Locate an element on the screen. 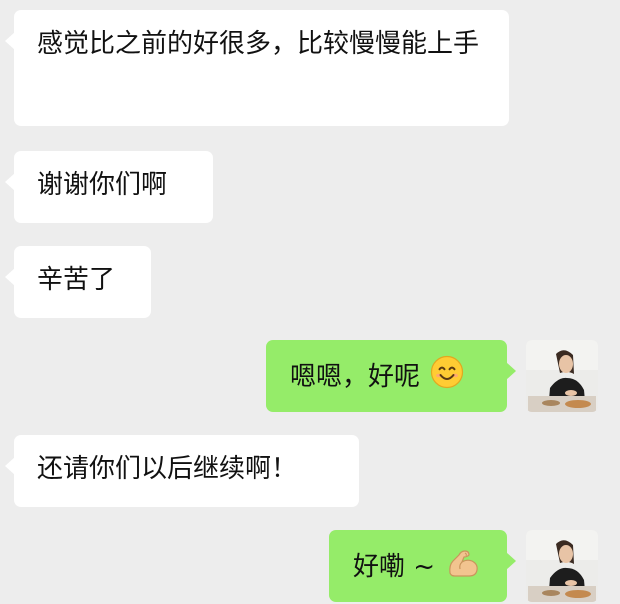  message-text: 谢谢你们啊 is located at coordinates (102, 185).